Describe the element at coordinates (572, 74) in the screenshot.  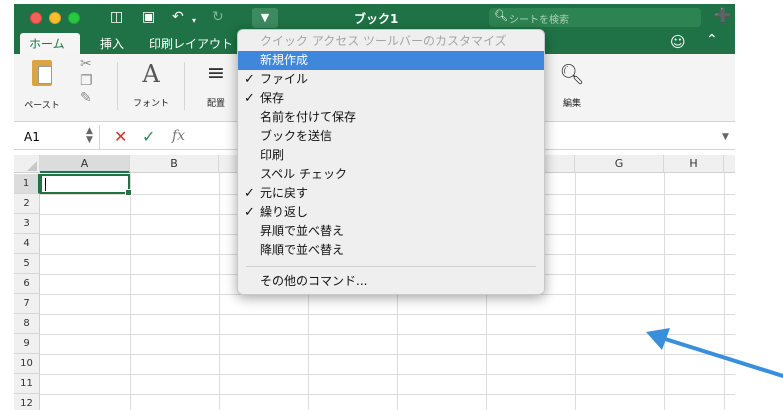
I see `magnifier-icon: 🔍︎` at that location.